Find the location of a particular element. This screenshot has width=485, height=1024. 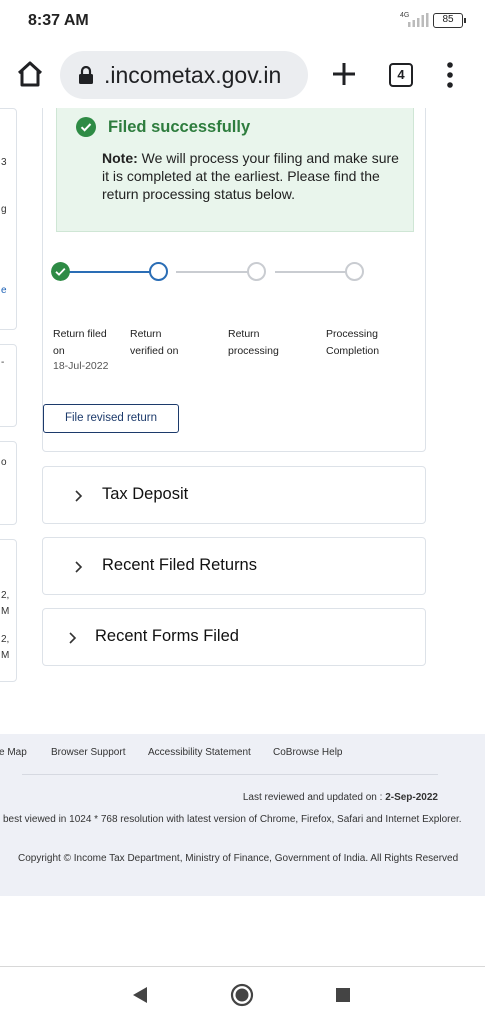

step-current-icon is located at coordinates (158, 271).